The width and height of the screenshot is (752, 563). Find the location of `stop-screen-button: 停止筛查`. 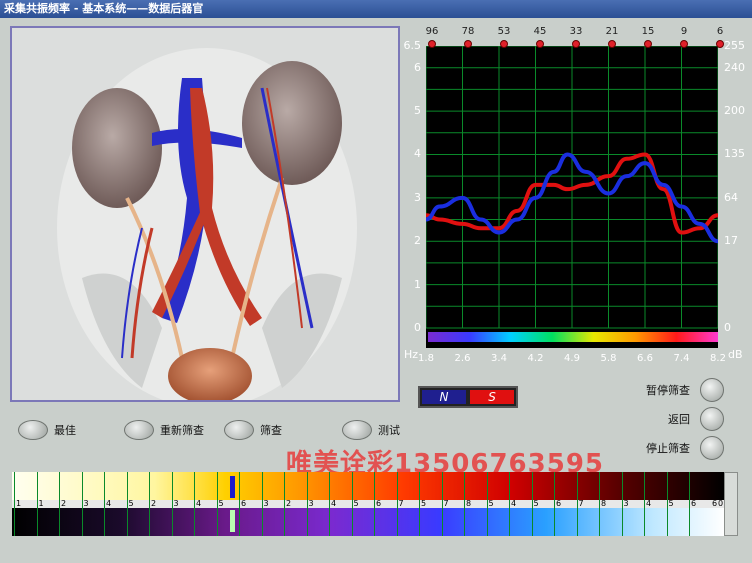

stop-screen-button: 停止筛查 is located at coordinates (677, 448).